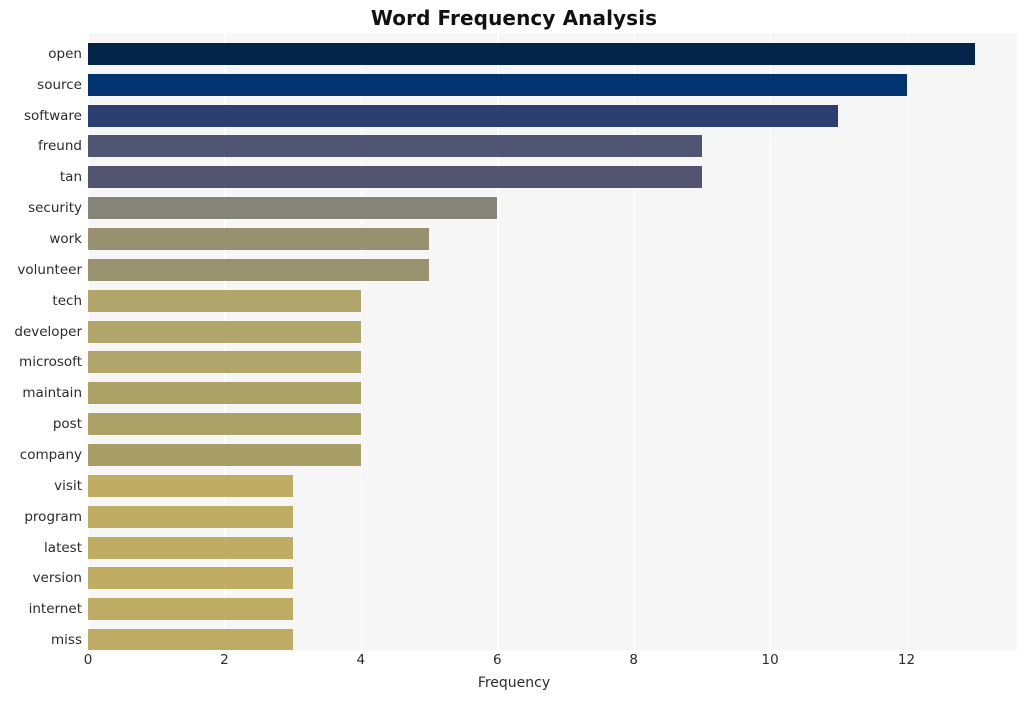 The image size is (1028, 701). Describe the element at coordinates (70, 177) in the screenshot. I see `y-tick-label: tan` at that location.